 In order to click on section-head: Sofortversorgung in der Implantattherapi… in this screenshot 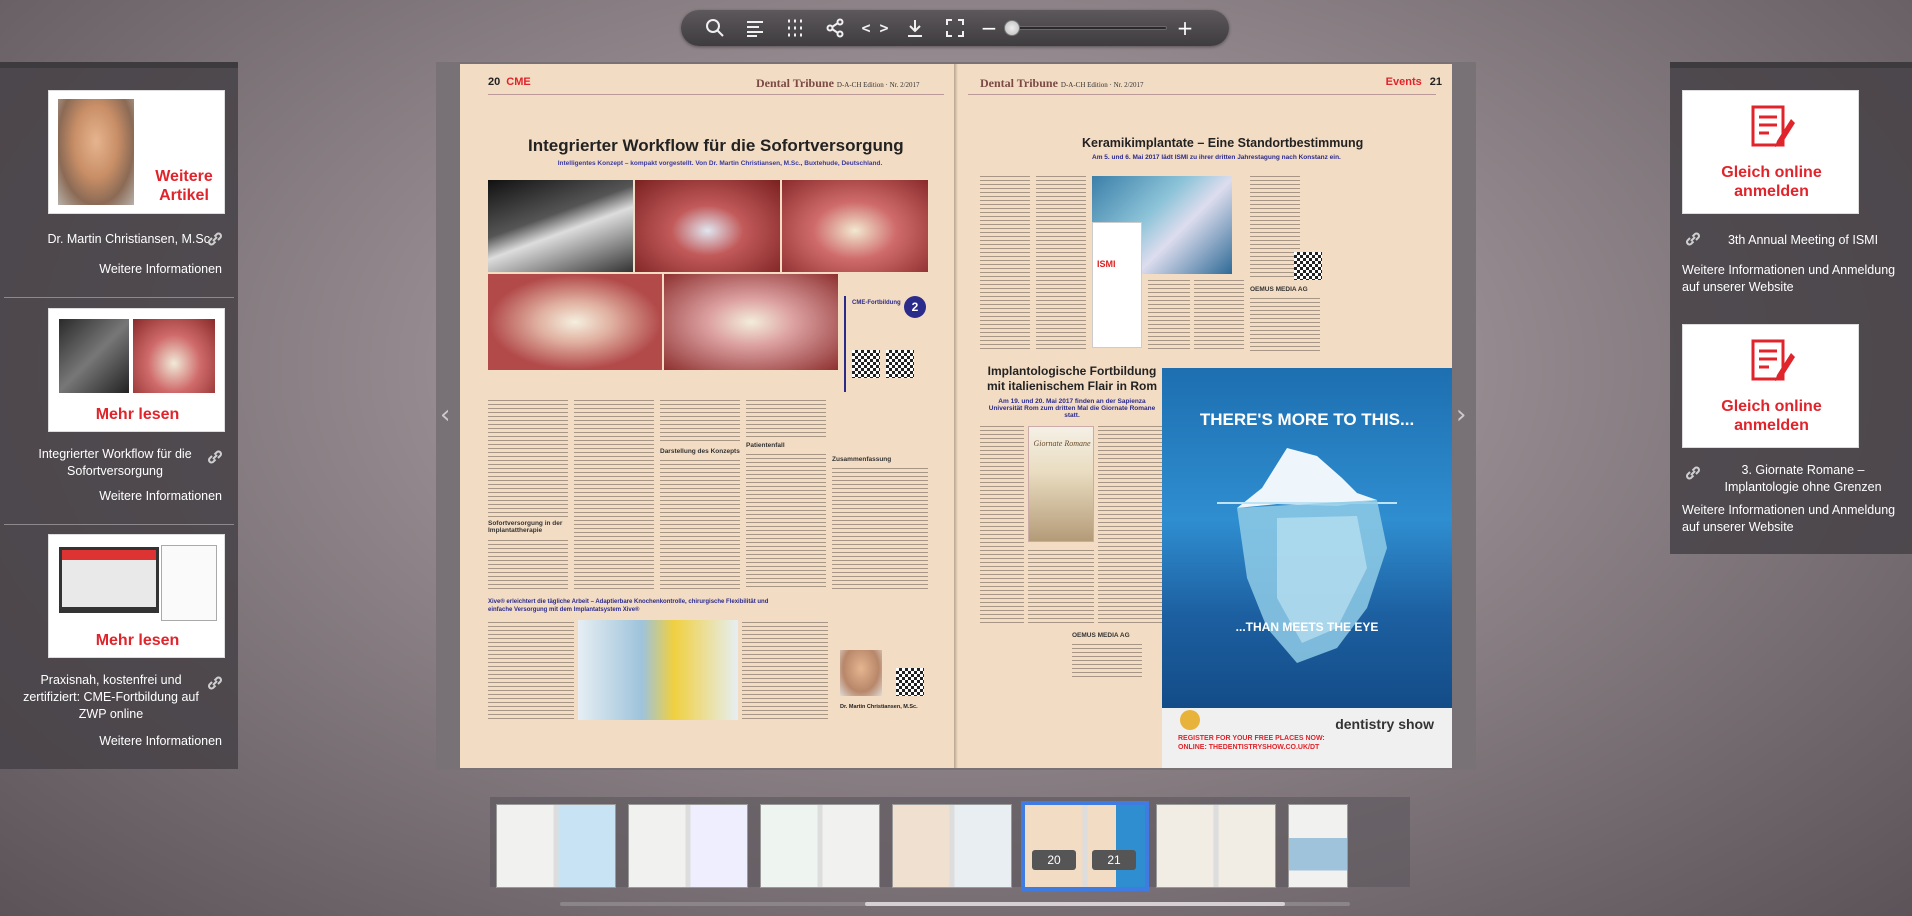, I will do `click(525, 527)`.